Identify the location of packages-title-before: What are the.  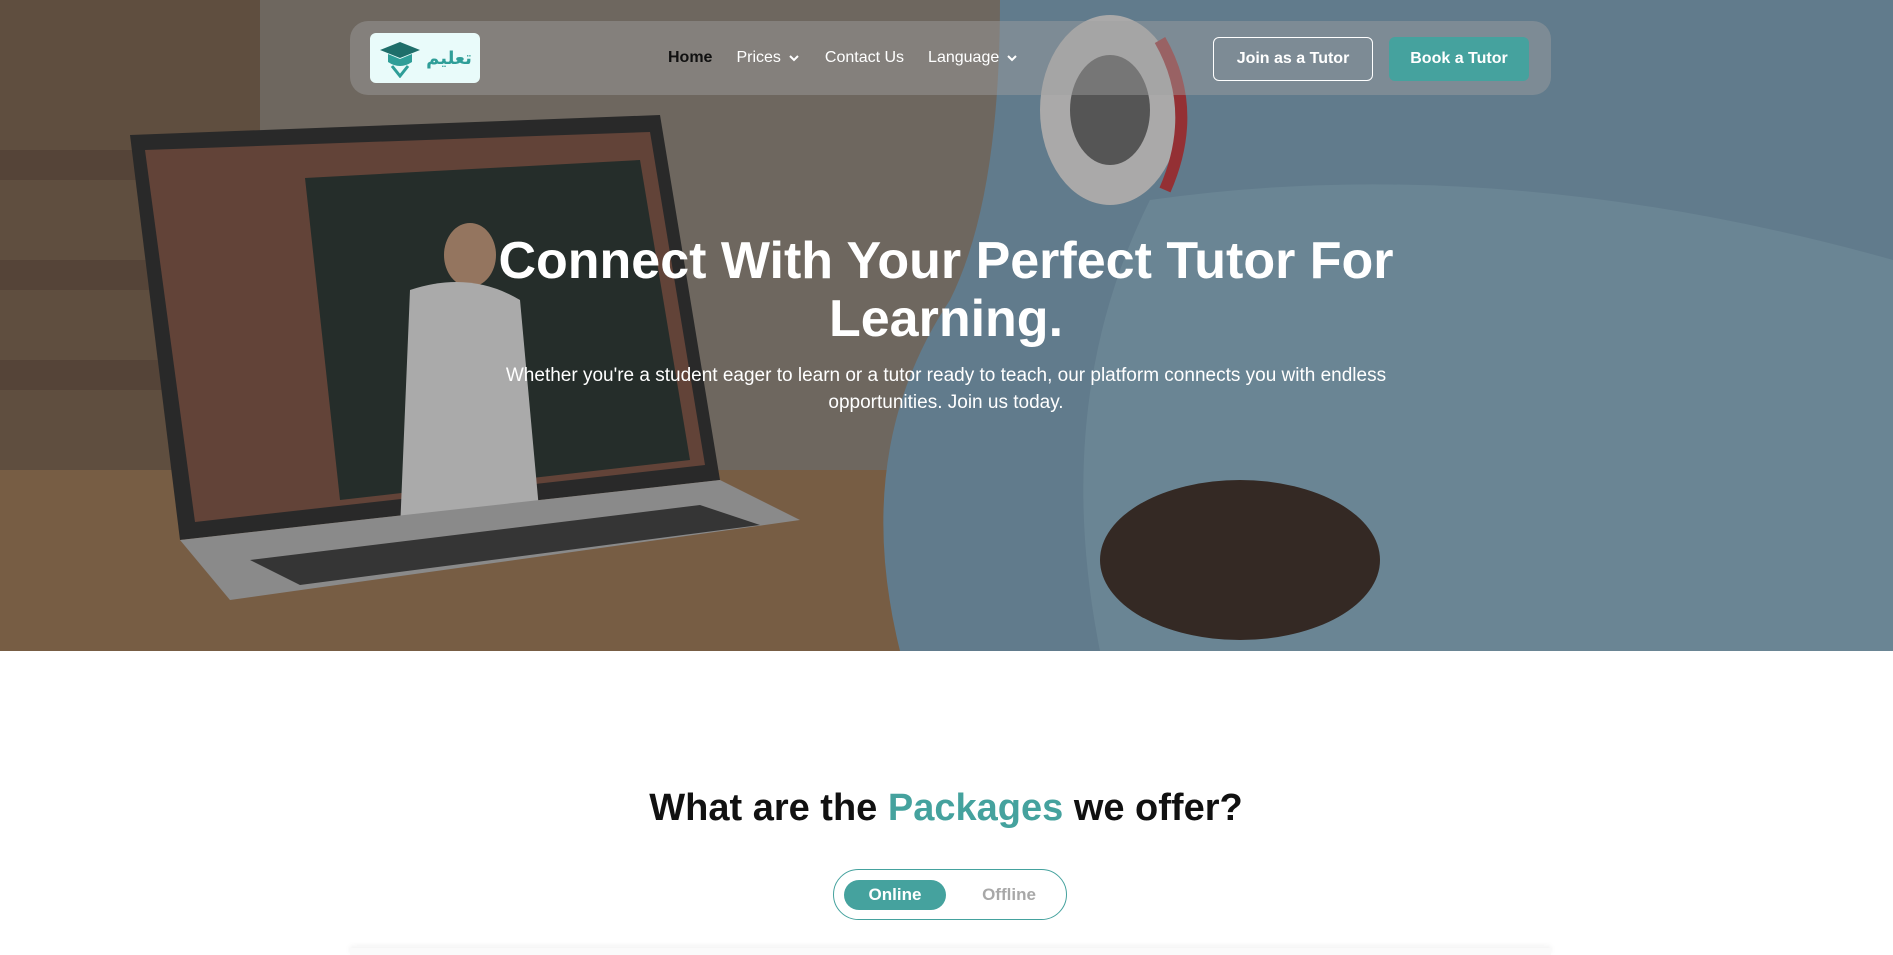
(763, 808).